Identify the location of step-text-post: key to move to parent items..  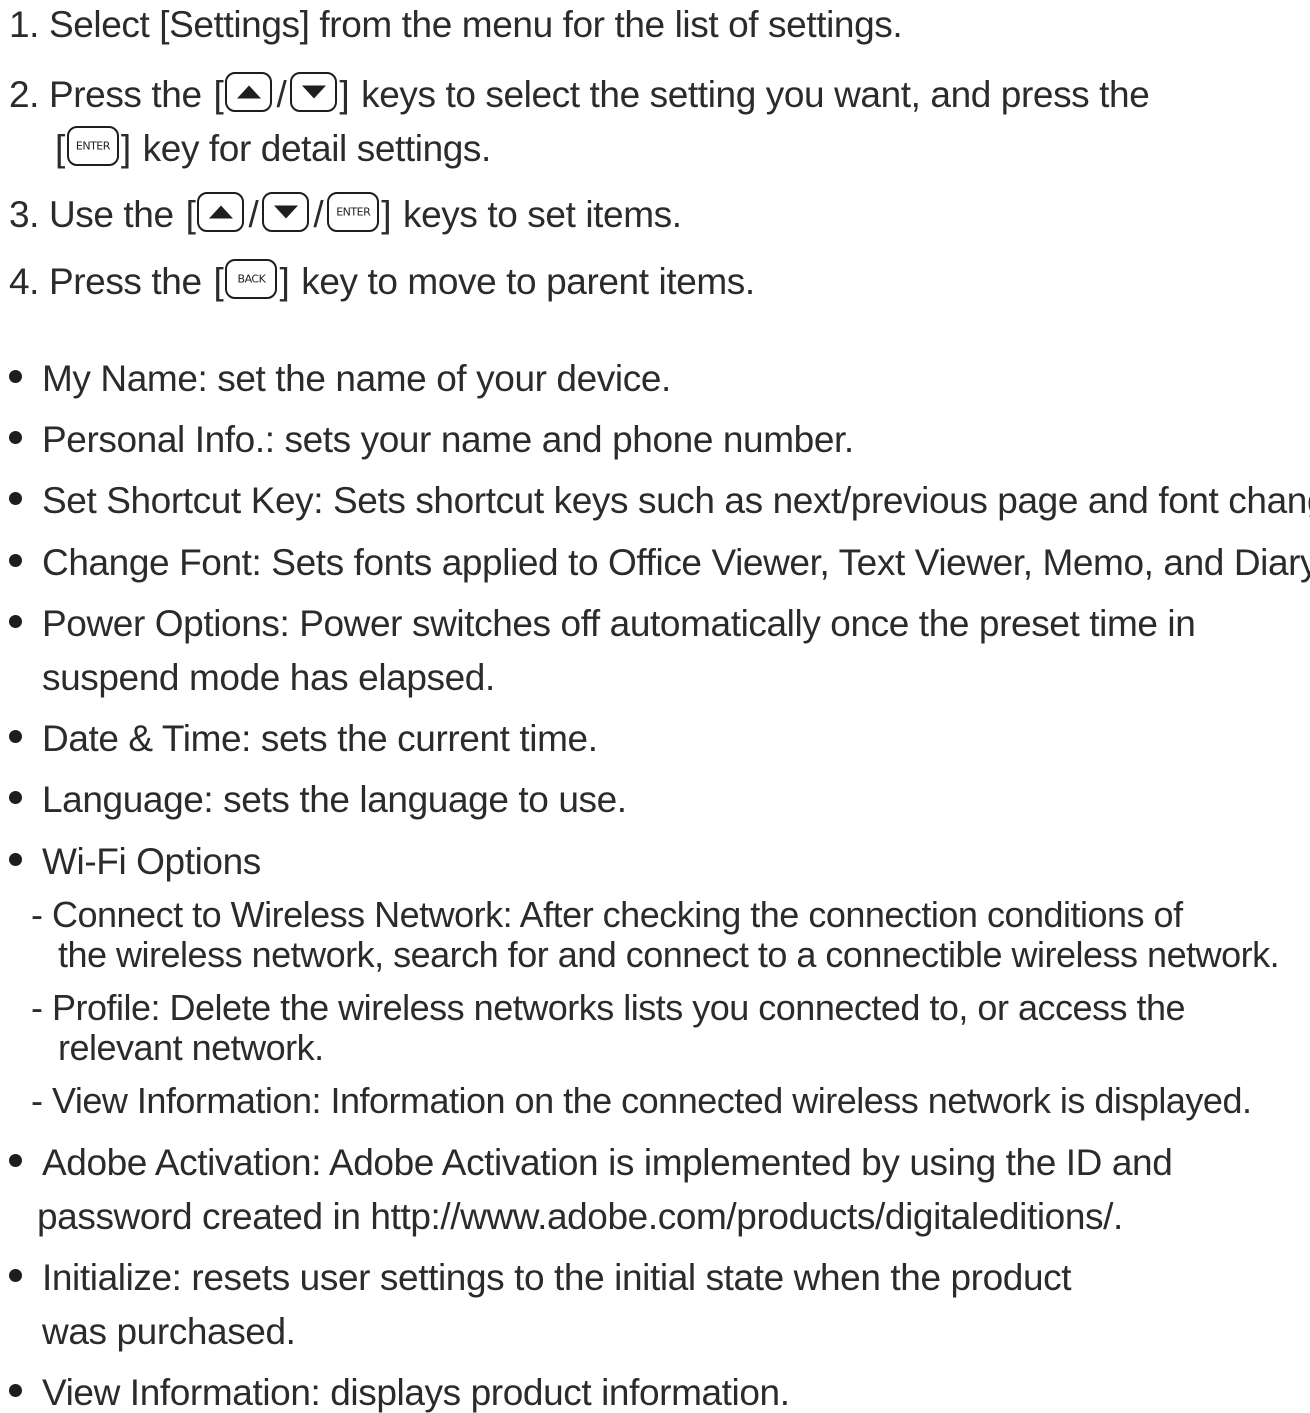
(528, 281).